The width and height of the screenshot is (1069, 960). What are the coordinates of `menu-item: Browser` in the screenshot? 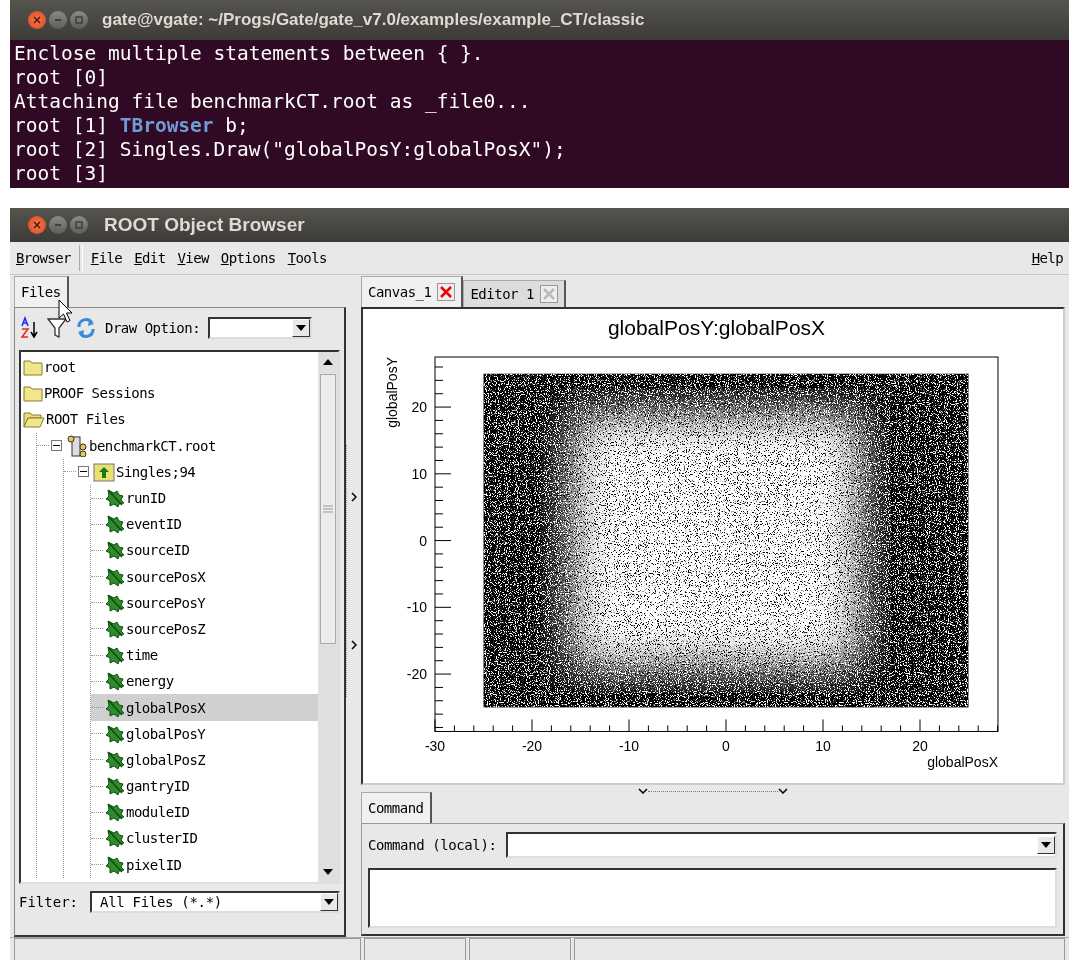 It's located at (43, 258).